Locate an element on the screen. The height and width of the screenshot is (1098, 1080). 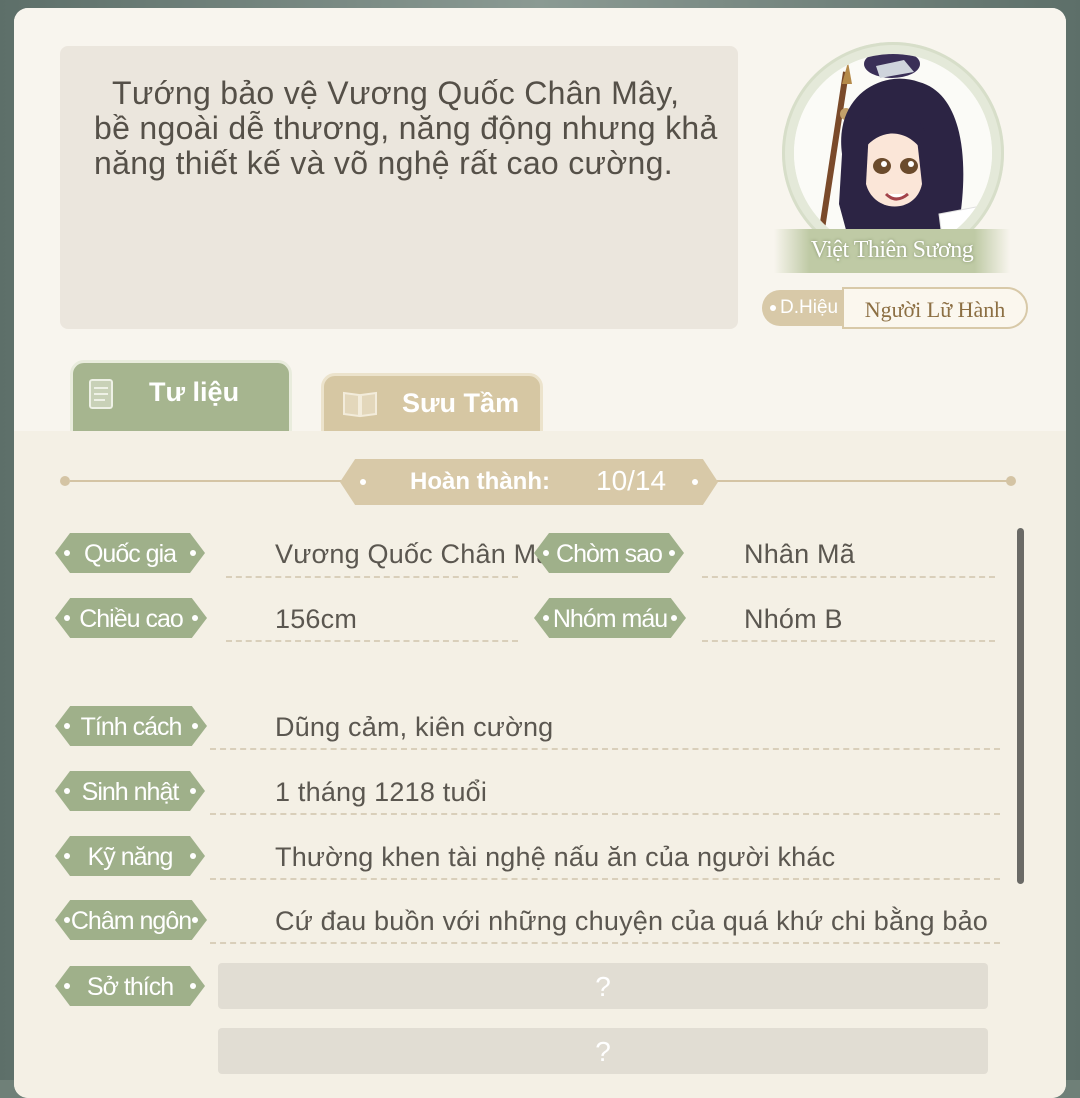
title-name: Người Lữ Hành is located at coordinates (935, 309).